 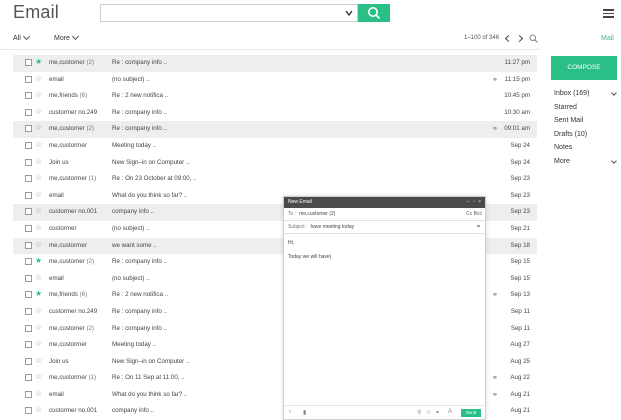 I want to click on message-body: Hi, Today we will have|, so click(x=384, y=247).